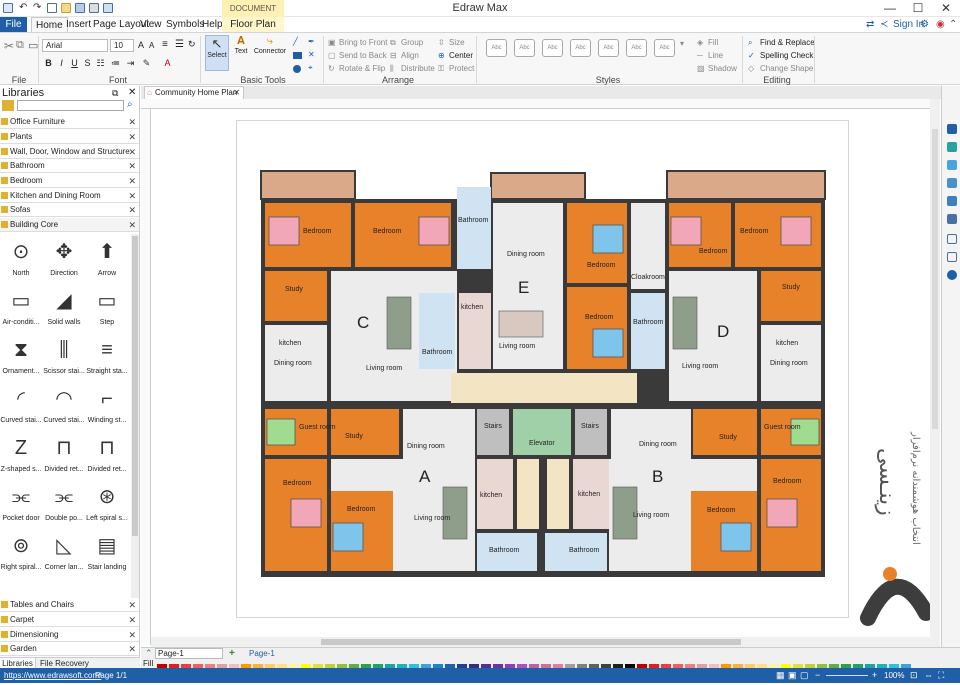 The width and height of the screenshot is (960, 685). I want to click on category-tables-chairs: Tables and Chairs ✕, so click(69, 605).